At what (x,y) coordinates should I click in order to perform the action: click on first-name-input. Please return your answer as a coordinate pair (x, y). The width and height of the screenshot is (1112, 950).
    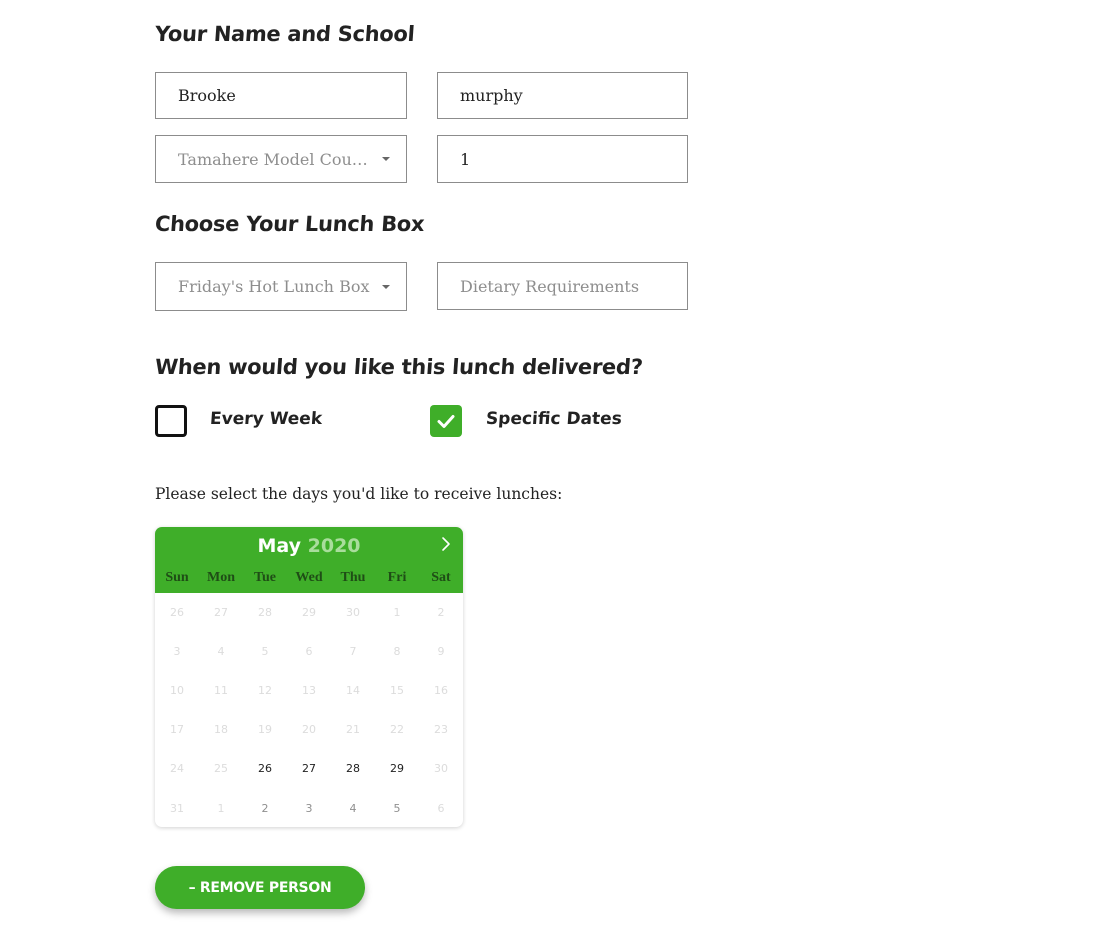
    Looking at the image, I should click on (281, 95).